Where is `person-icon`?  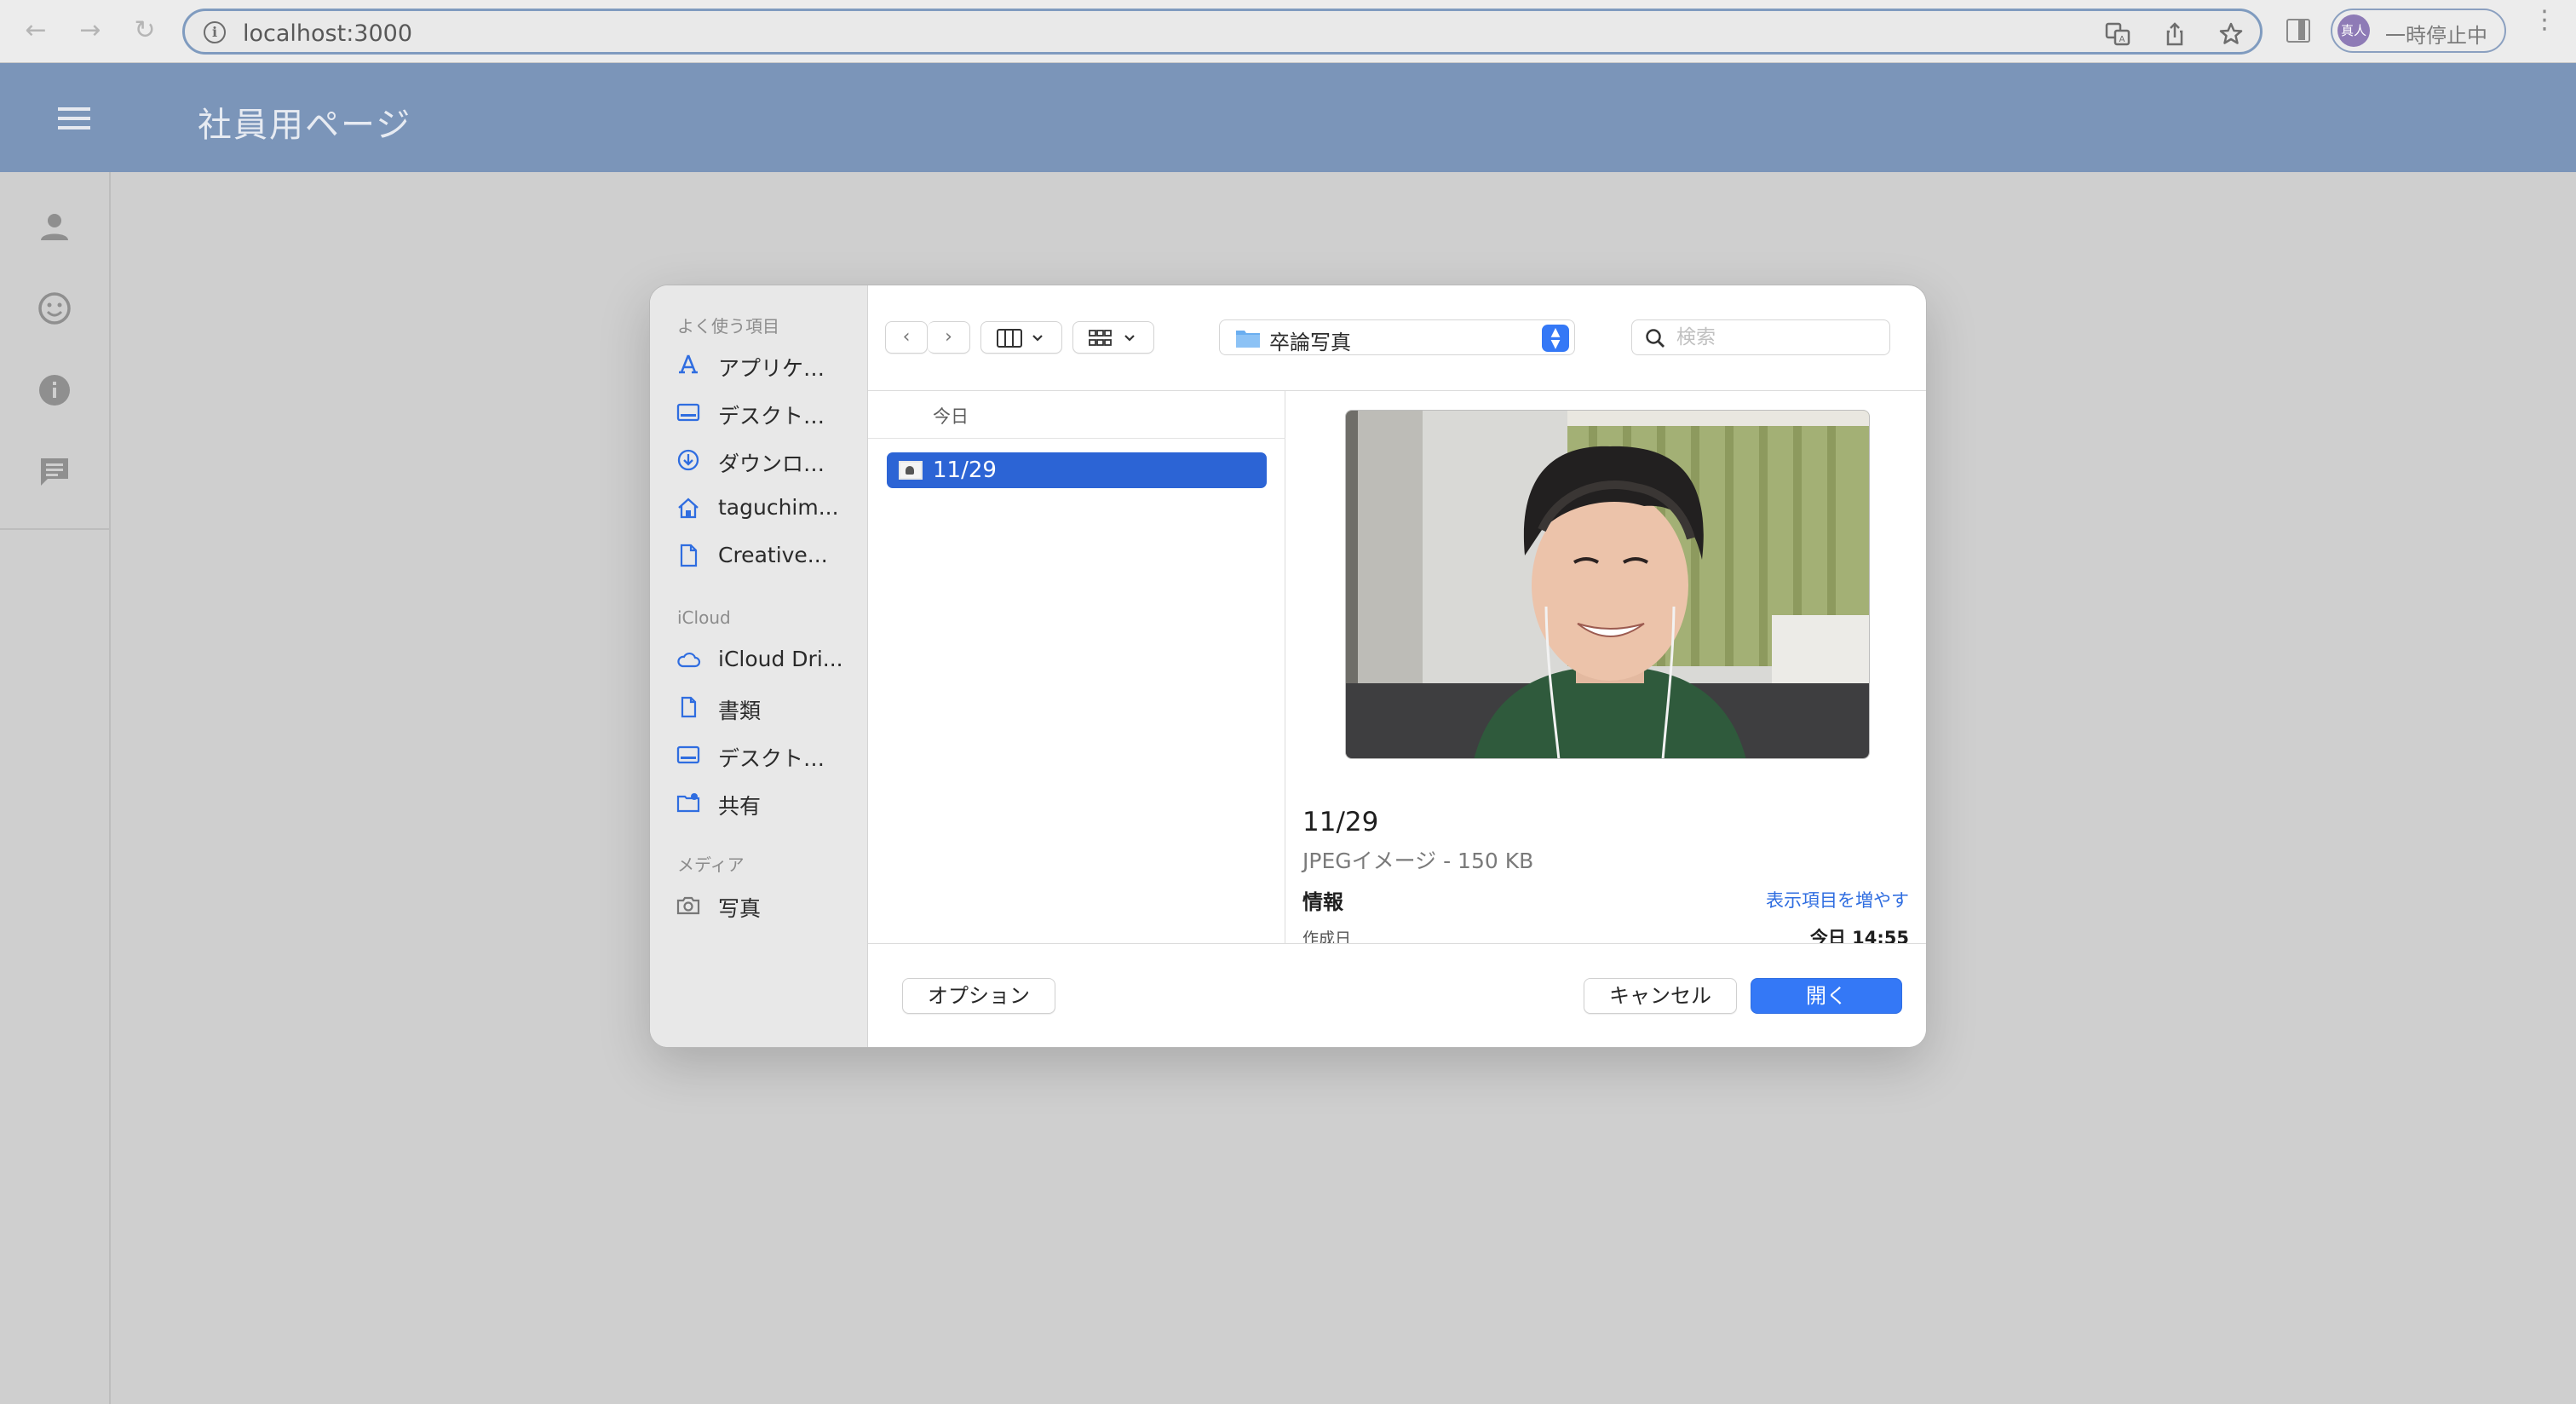 person-icon is located at coordinates (55, 227).